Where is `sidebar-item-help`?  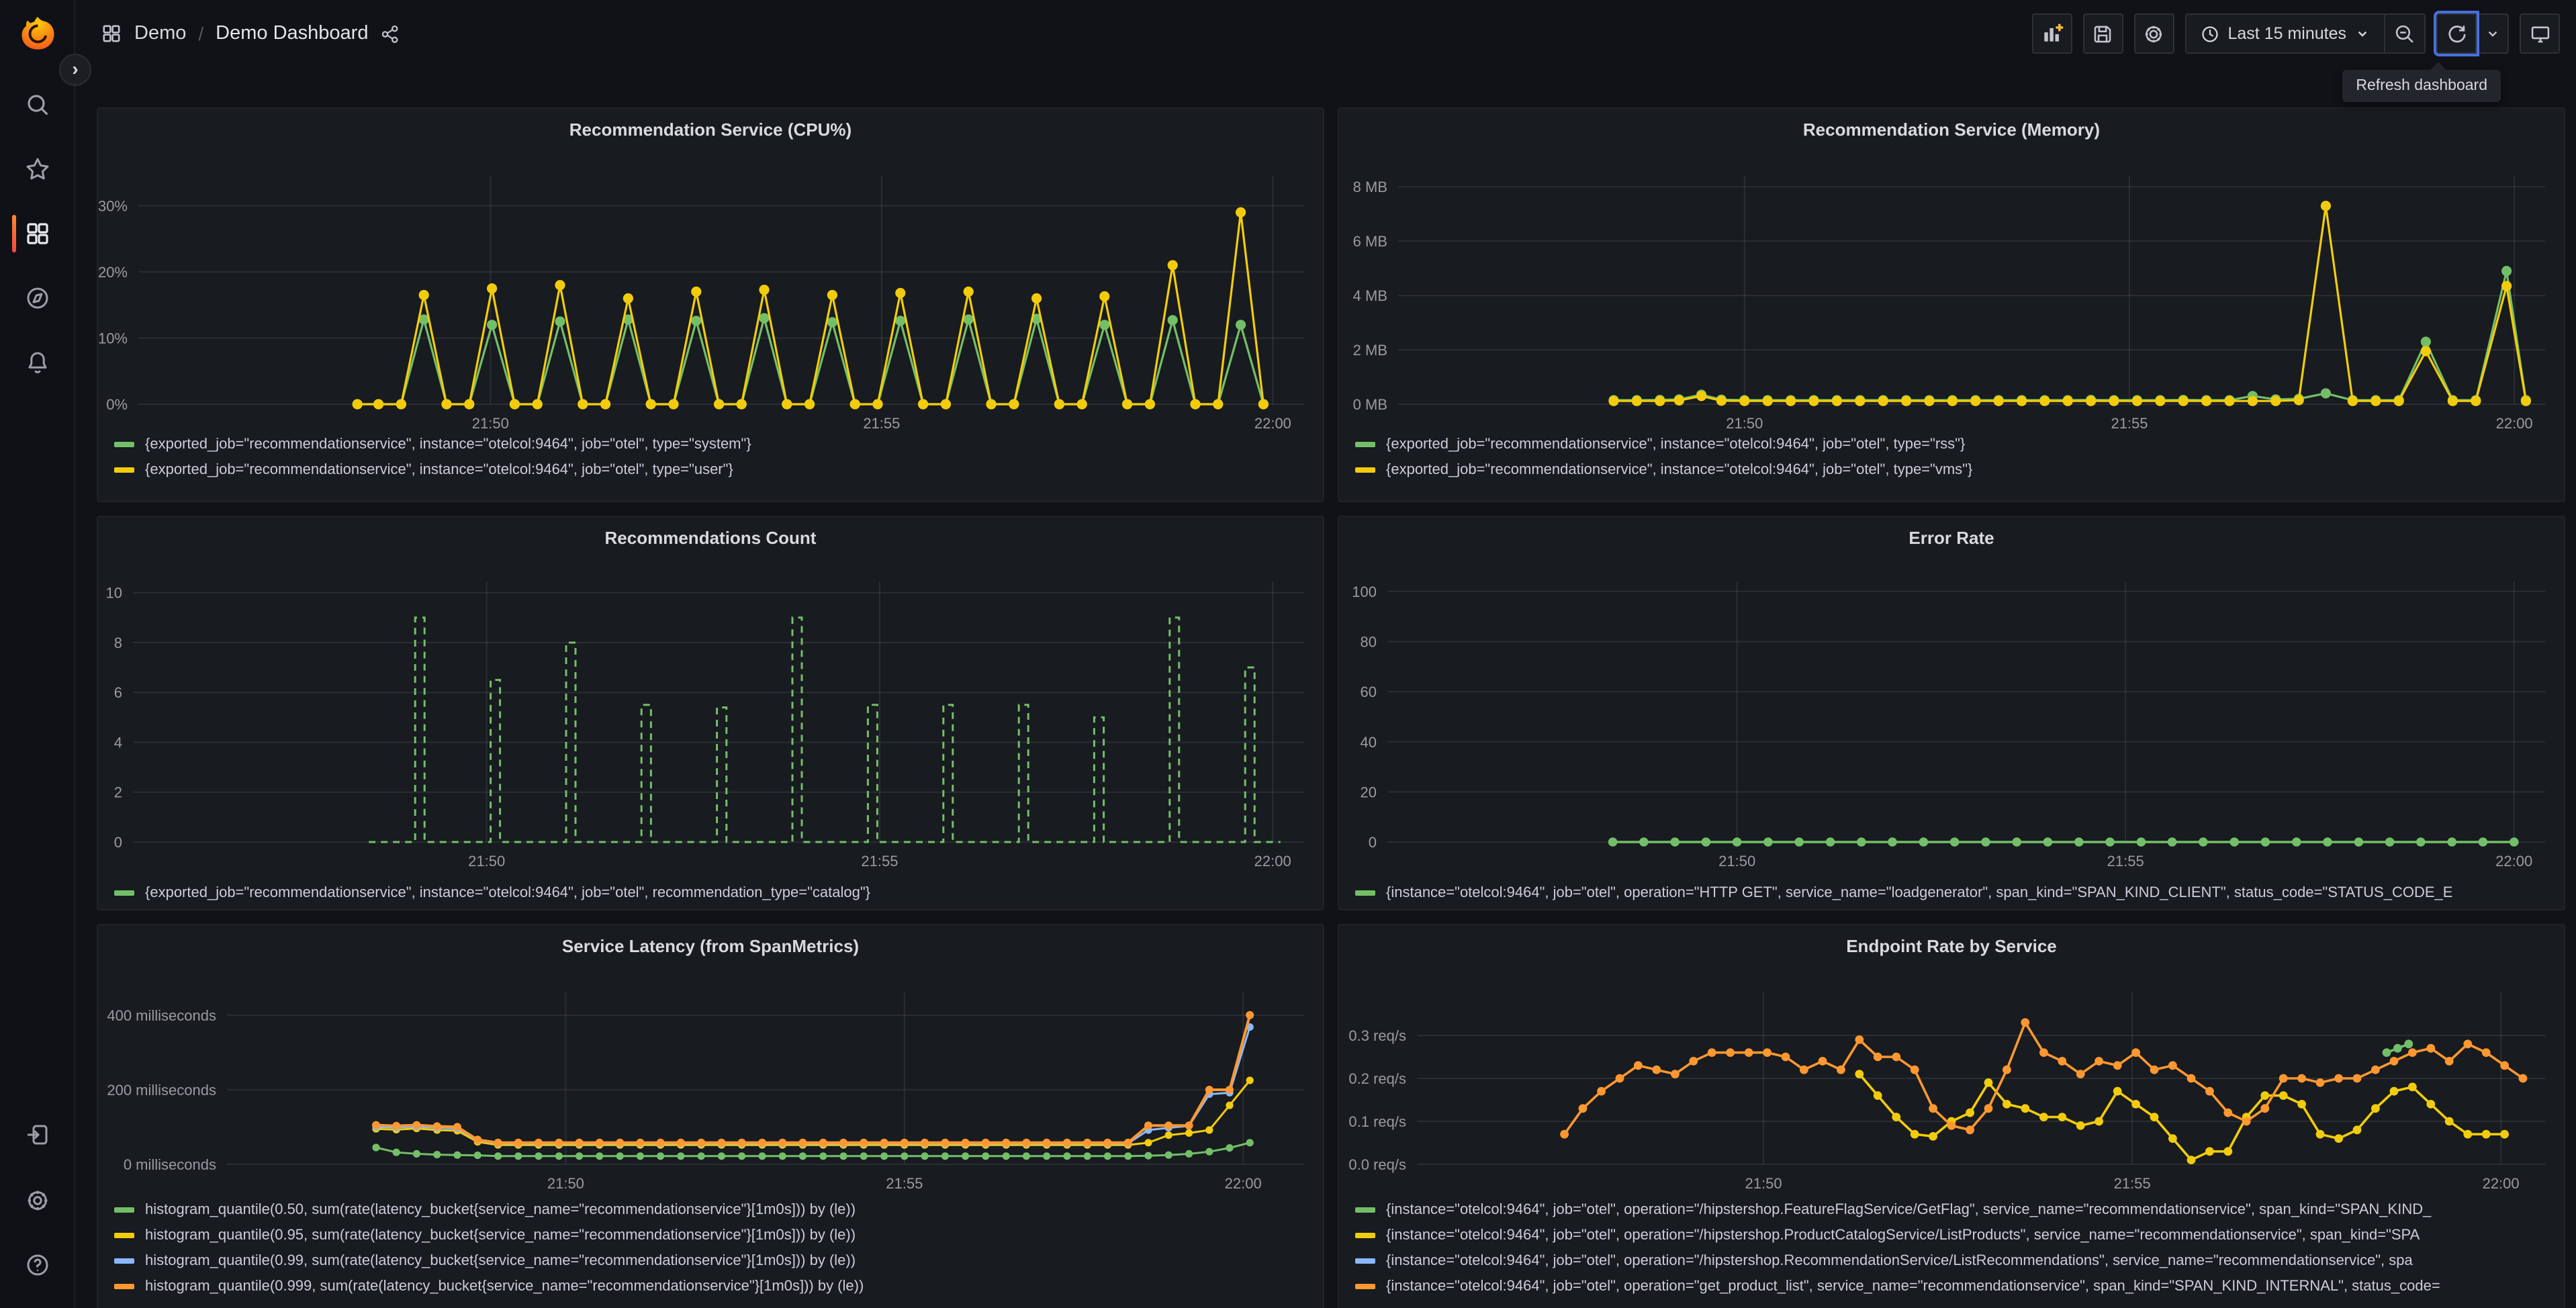
sidebar-item-help is located at coordinates (37, 1265).